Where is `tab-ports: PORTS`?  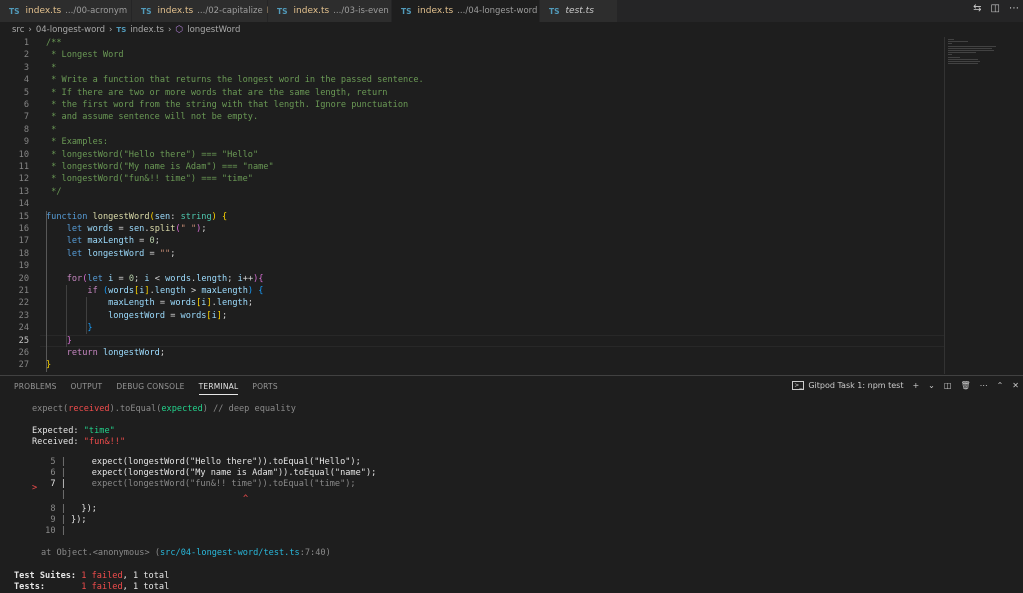
tab-ports: PORTS is located at coordinates (264, 388).